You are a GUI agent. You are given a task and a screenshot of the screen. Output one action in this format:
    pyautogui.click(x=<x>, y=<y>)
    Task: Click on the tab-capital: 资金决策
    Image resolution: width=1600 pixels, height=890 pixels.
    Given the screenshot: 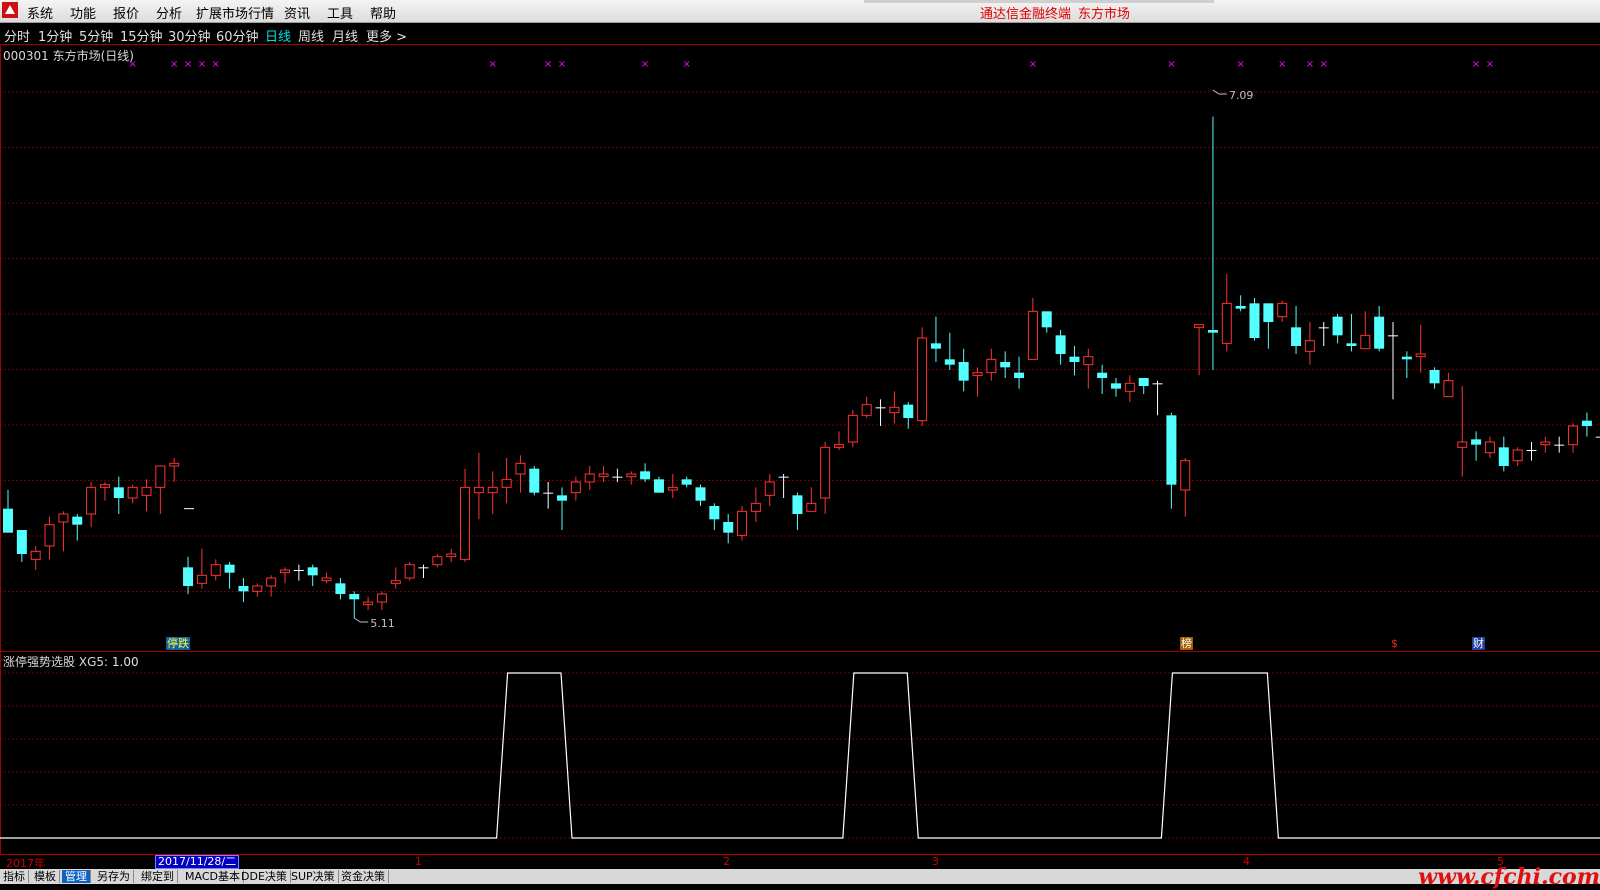 What is the action you would take?
    pyautogui.click(x=363, y=876)
    